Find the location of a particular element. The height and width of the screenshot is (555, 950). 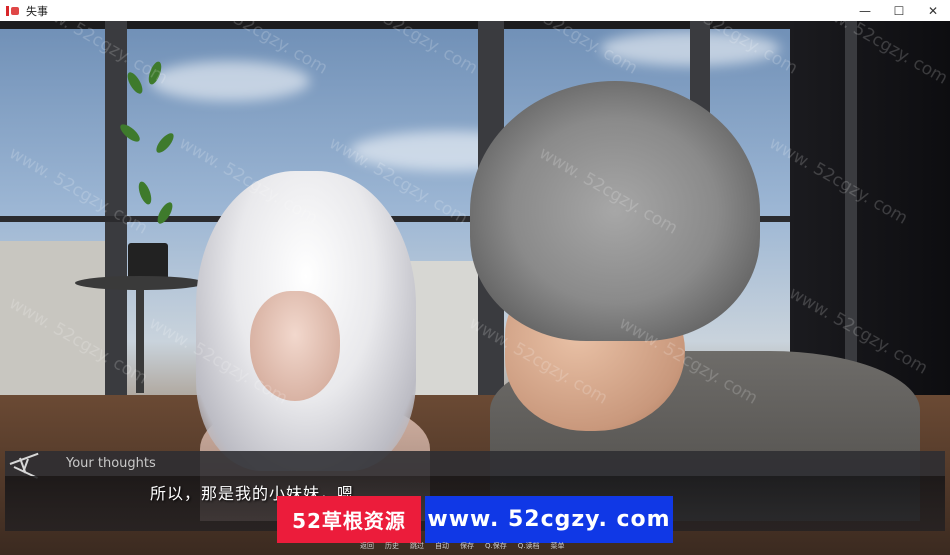

speaker-icon is located at coordinates (27, 465).